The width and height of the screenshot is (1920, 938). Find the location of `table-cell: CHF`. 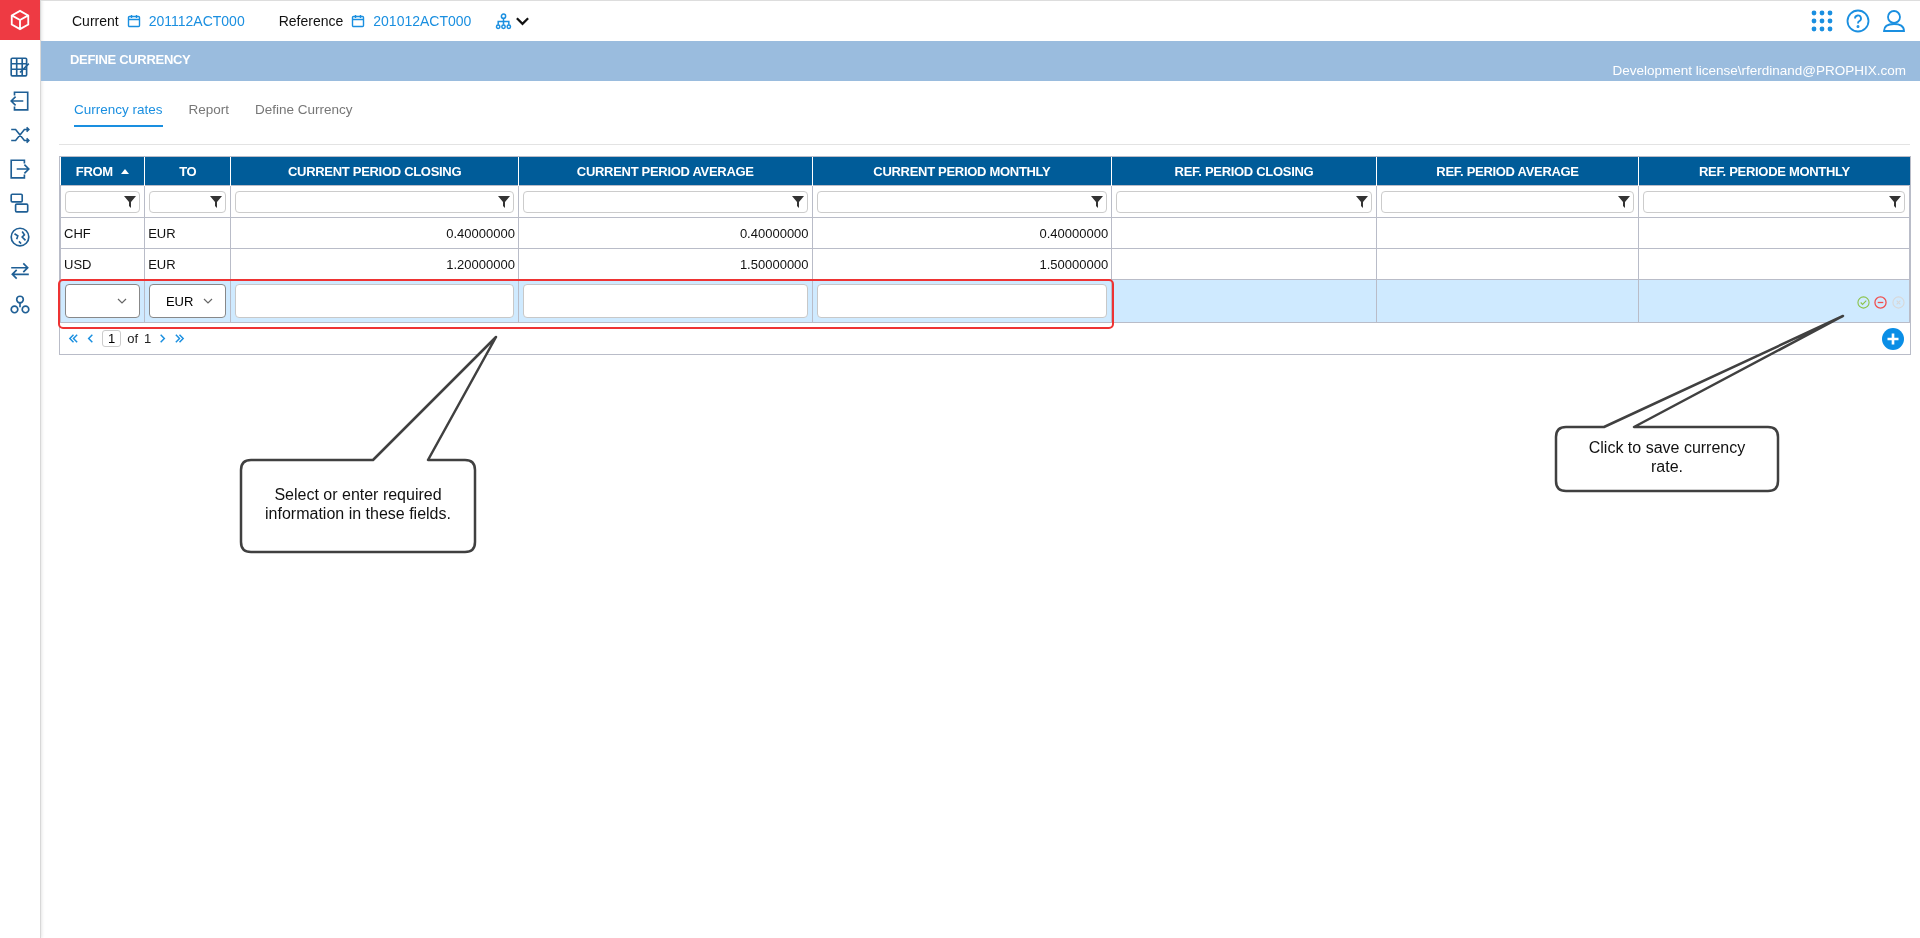

table-cell: CHF is located at coordinates (102, 233).